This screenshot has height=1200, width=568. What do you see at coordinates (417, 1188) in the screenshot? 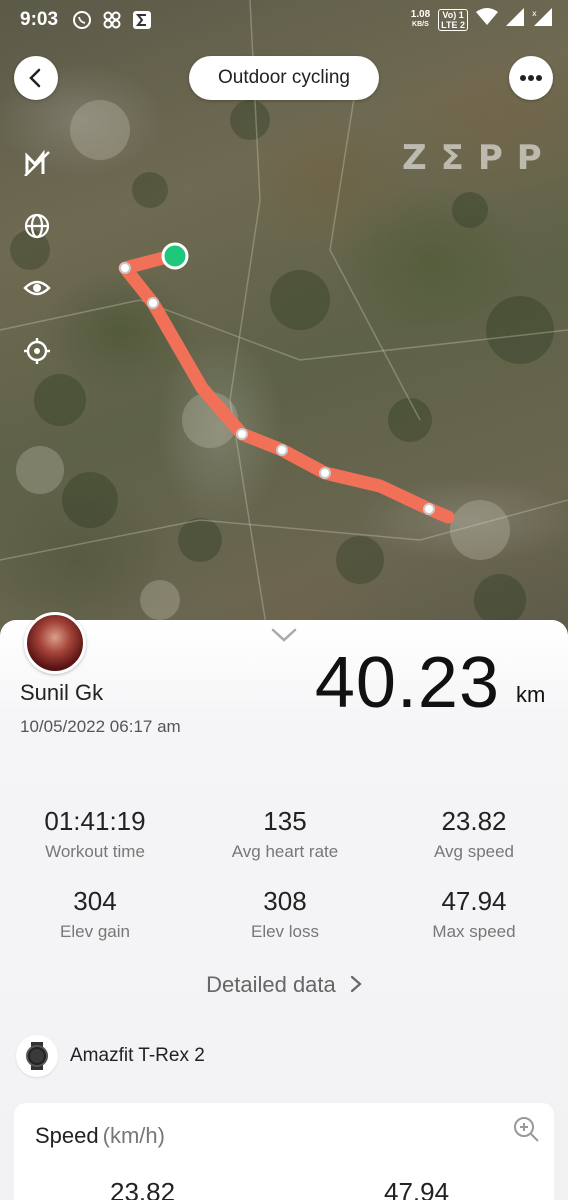
I see `speed-max-value: 47.94` at bounding box center [417, 1188].